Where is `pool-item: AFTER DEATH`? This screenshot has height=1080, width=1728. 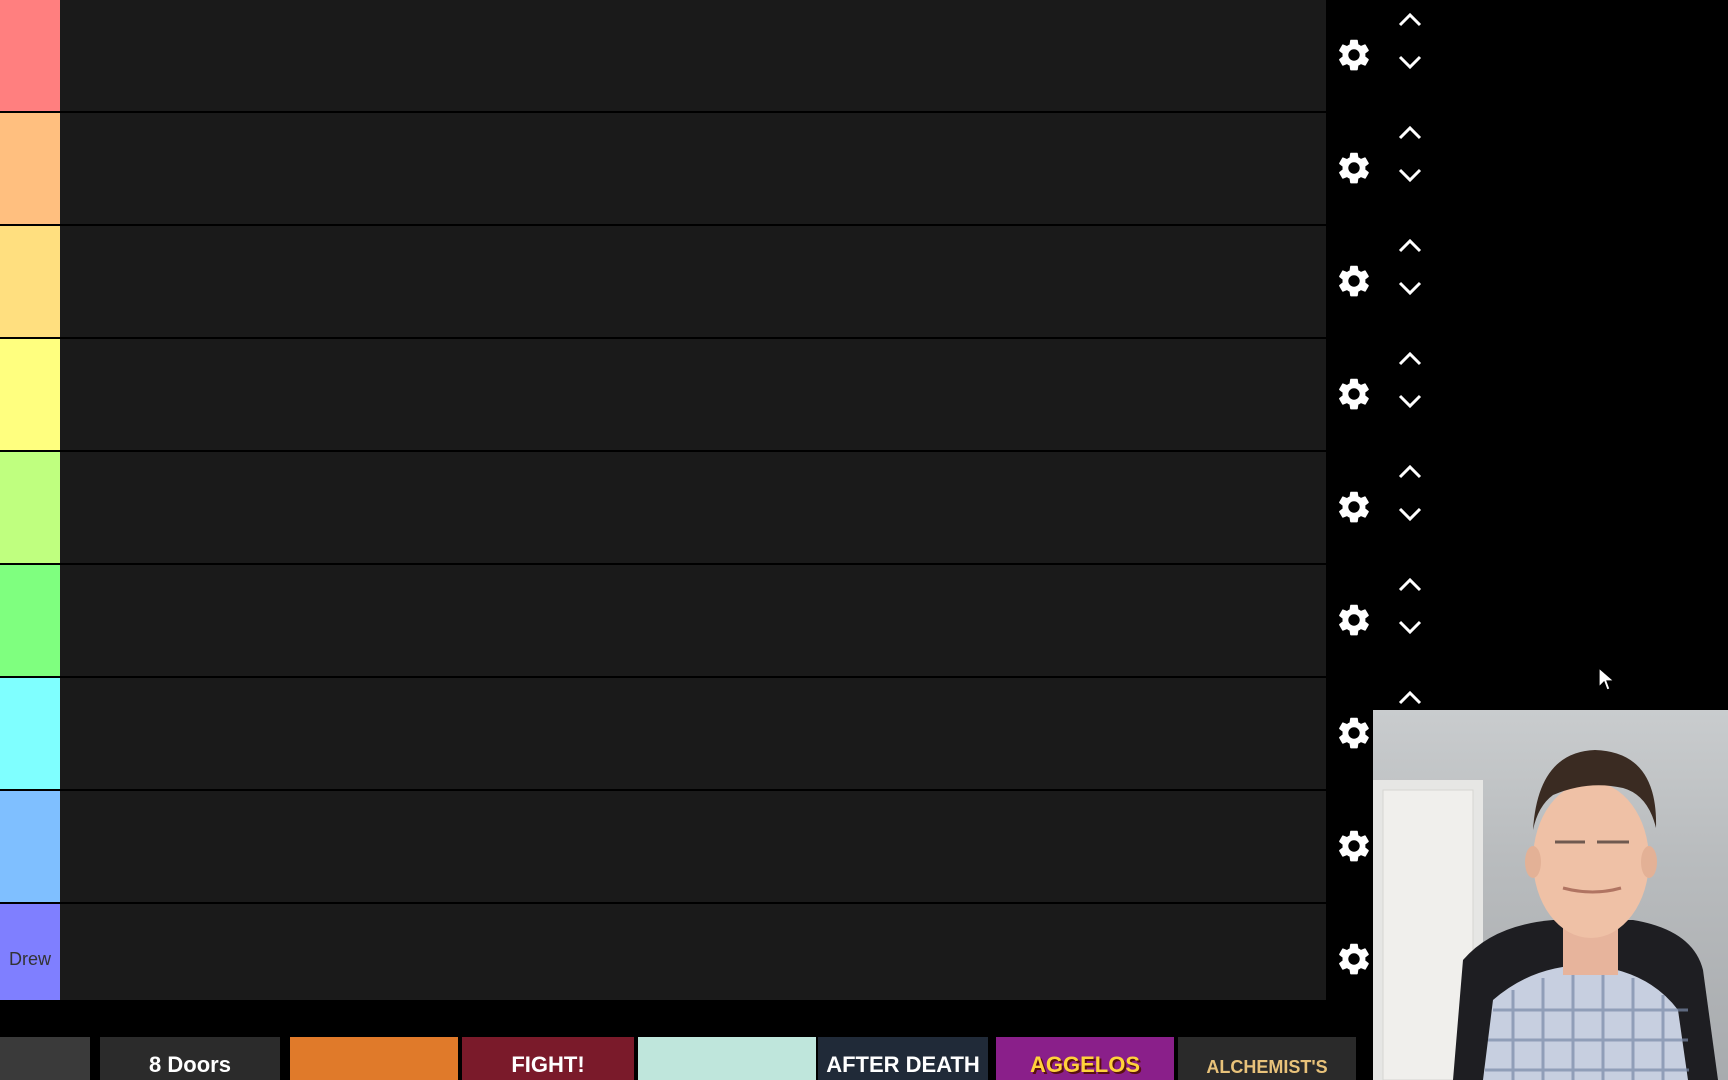
pool-item: AFTER DEATH is located at coordinates (903, 1058).